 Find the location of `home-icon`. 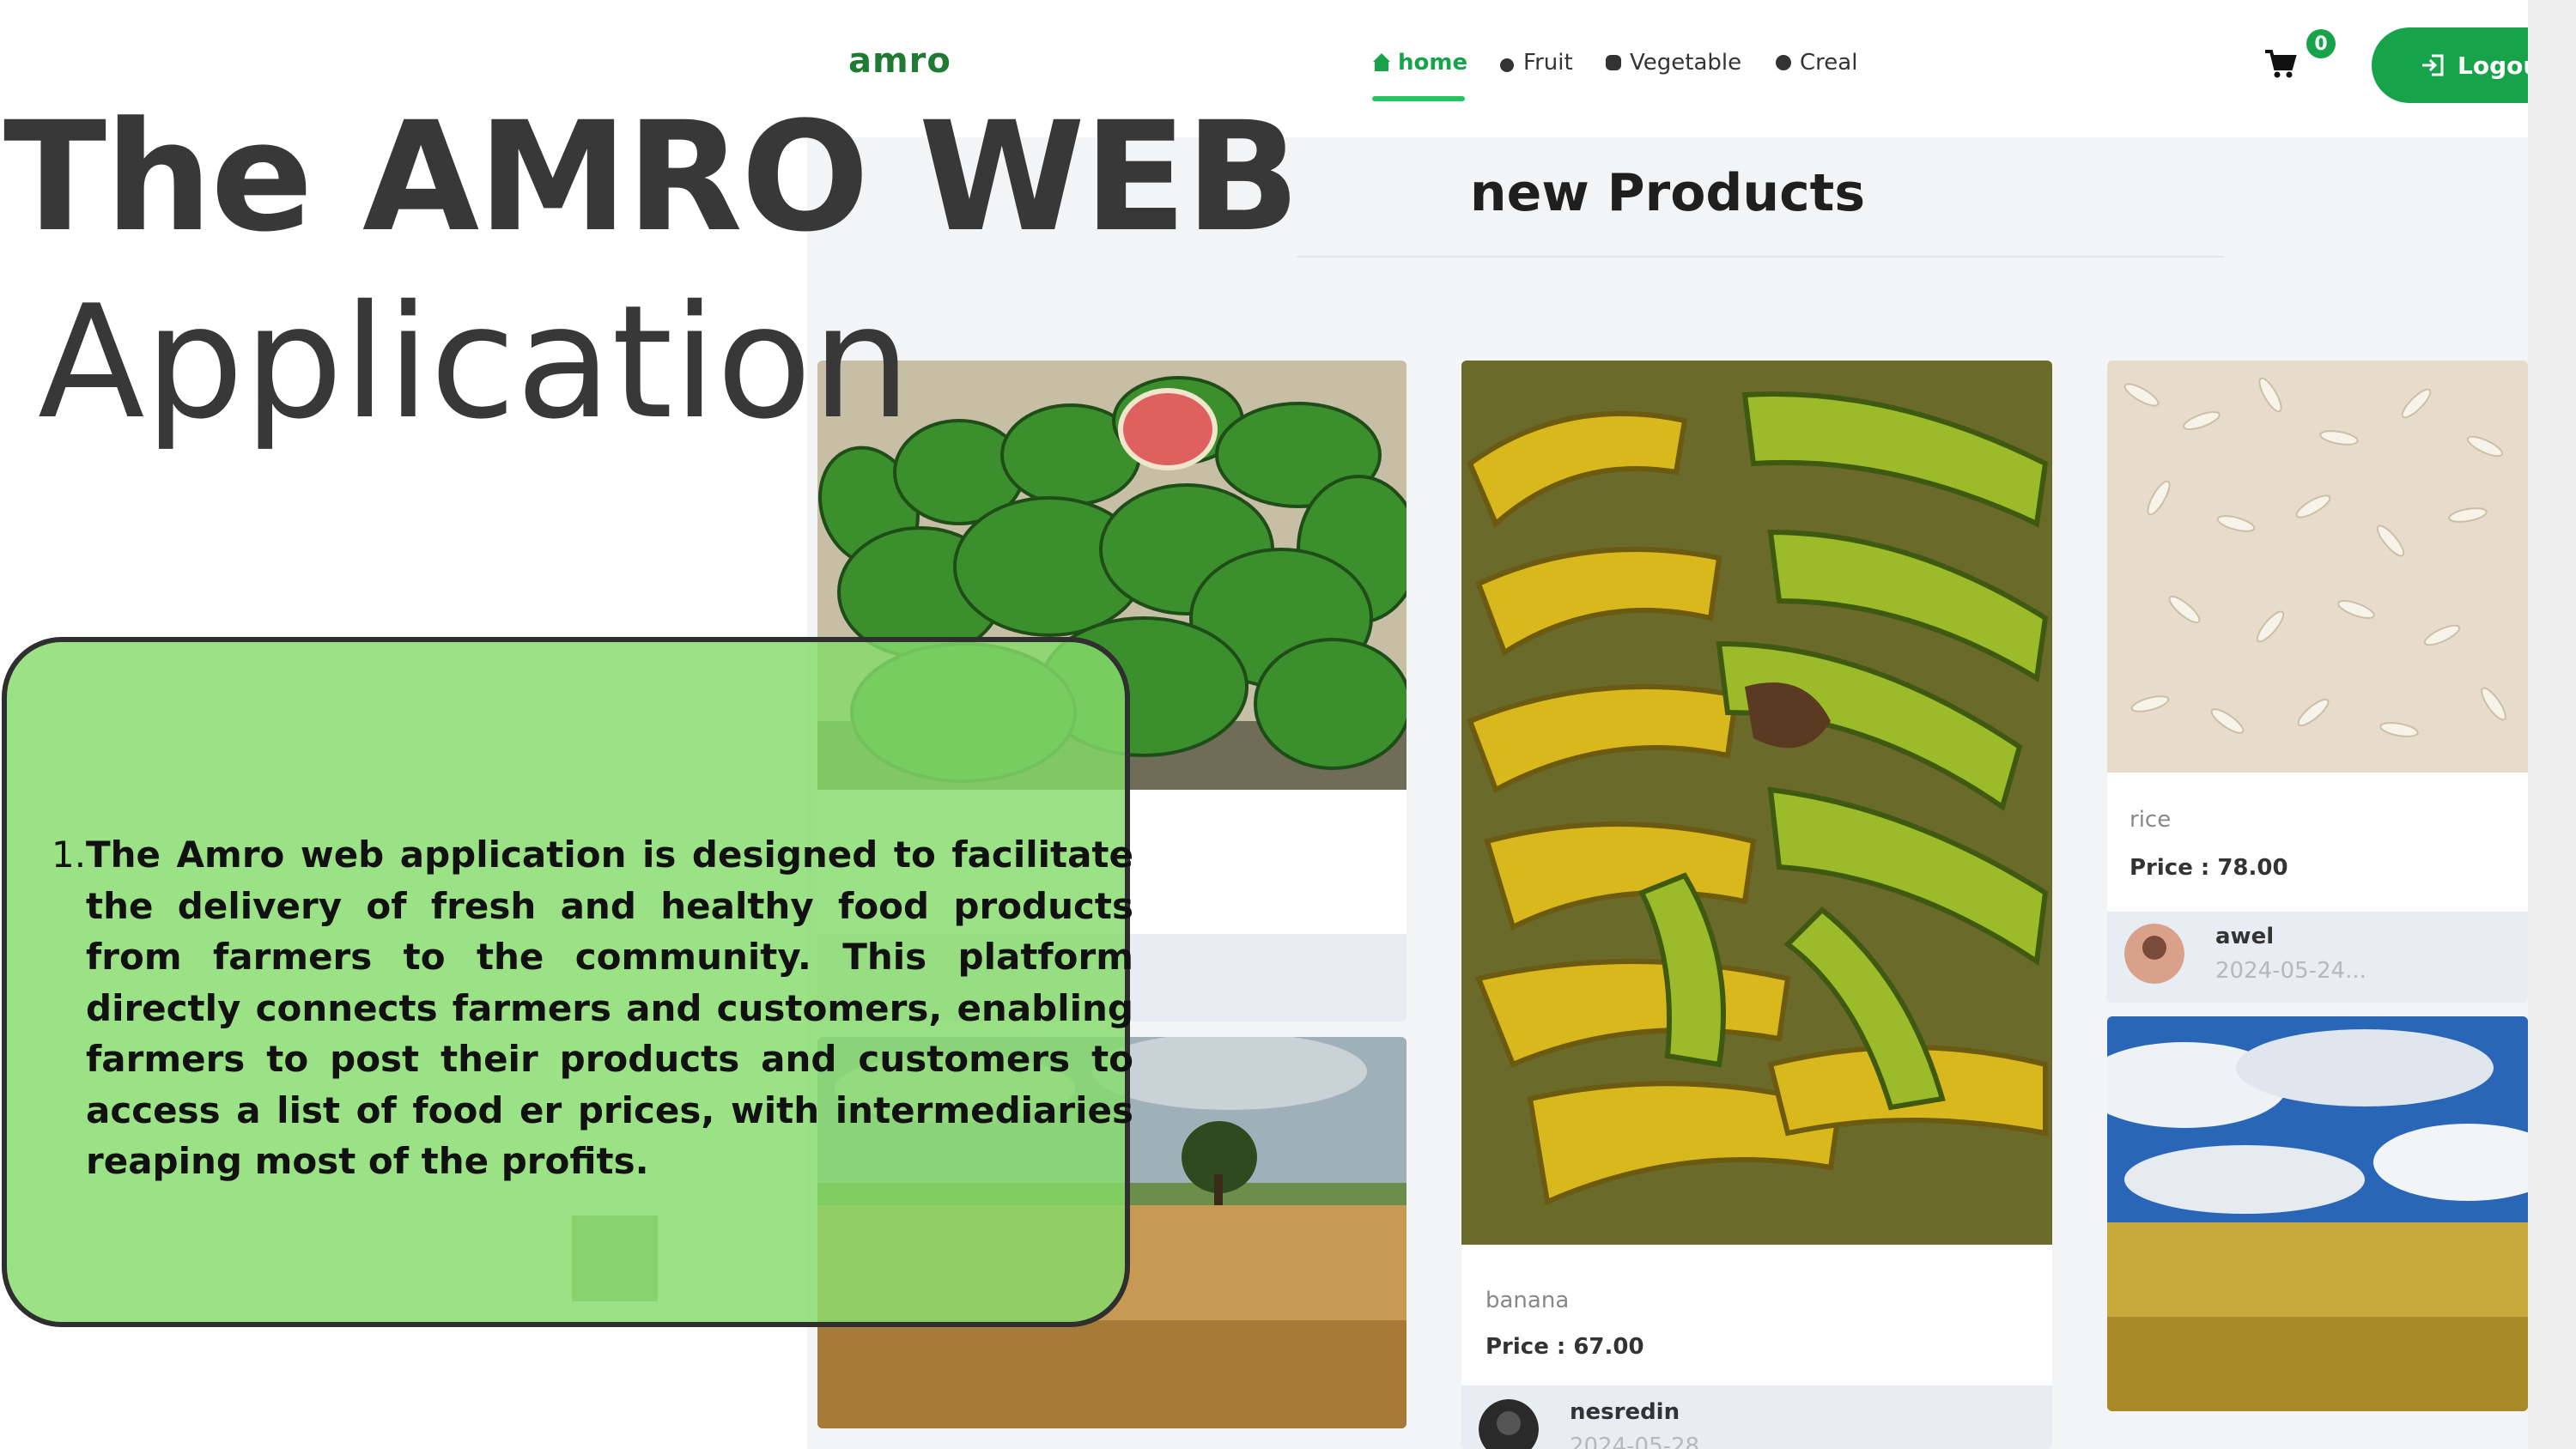

home-icon is located at coordinates (1382, 62).